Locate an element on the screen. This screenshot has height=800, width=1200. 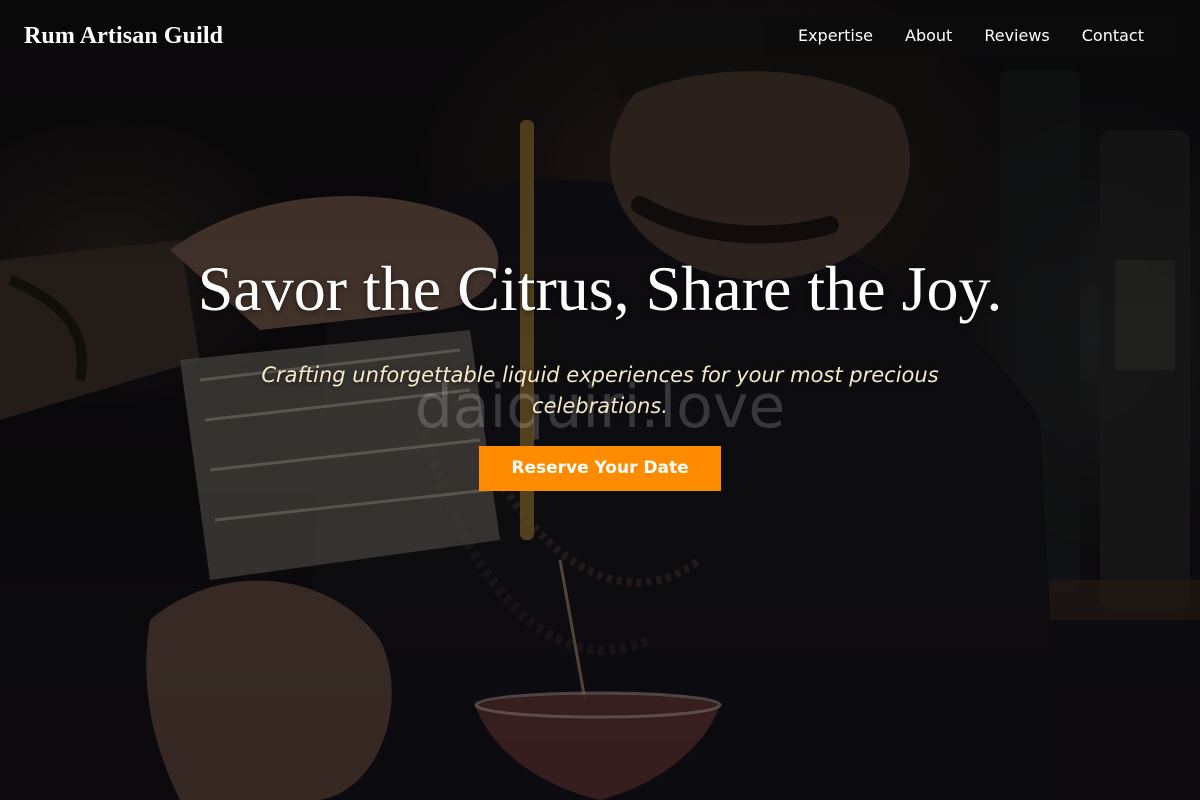
brand-logo: Rum Artisan Guild is located at coordinates (123, 36).